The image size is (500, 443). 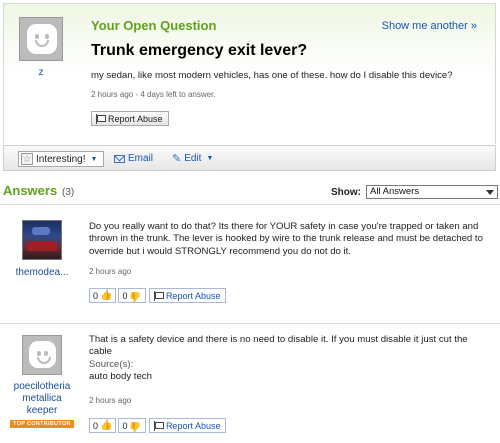 I want to click on interesting-label: Interesting!, so click(x=61, y=159).